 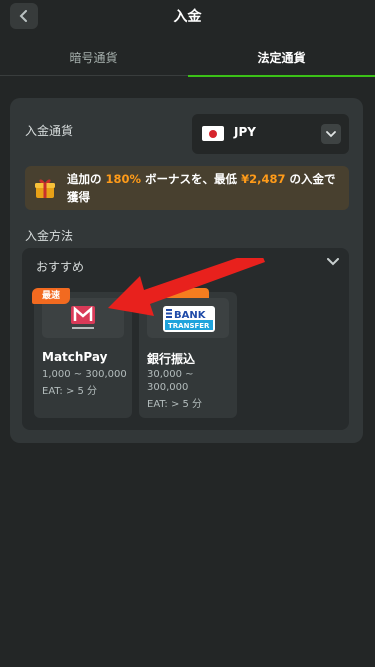 What do you see at coordinates (281, 76) in the screenshot?
I see `active-tab-indicator` at bounding box center [281, 76].